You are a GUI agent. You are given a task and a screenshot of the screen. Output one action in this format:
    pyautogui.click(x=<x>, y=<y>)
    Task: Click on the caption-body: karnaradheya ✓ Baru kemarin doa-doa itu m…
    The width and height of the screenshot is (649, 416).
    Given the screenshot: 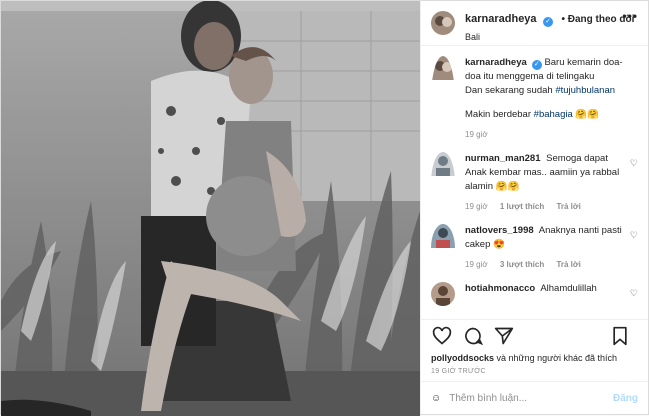 What is the action you would take?
    pyautogui.click(x=545, y=99)
    